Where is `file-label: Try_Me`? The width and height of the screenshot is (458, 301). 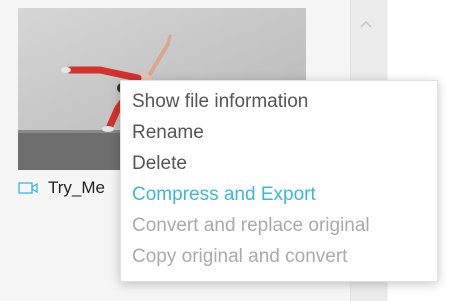 file-label: Try_Me is located at coordinates (61, 188).